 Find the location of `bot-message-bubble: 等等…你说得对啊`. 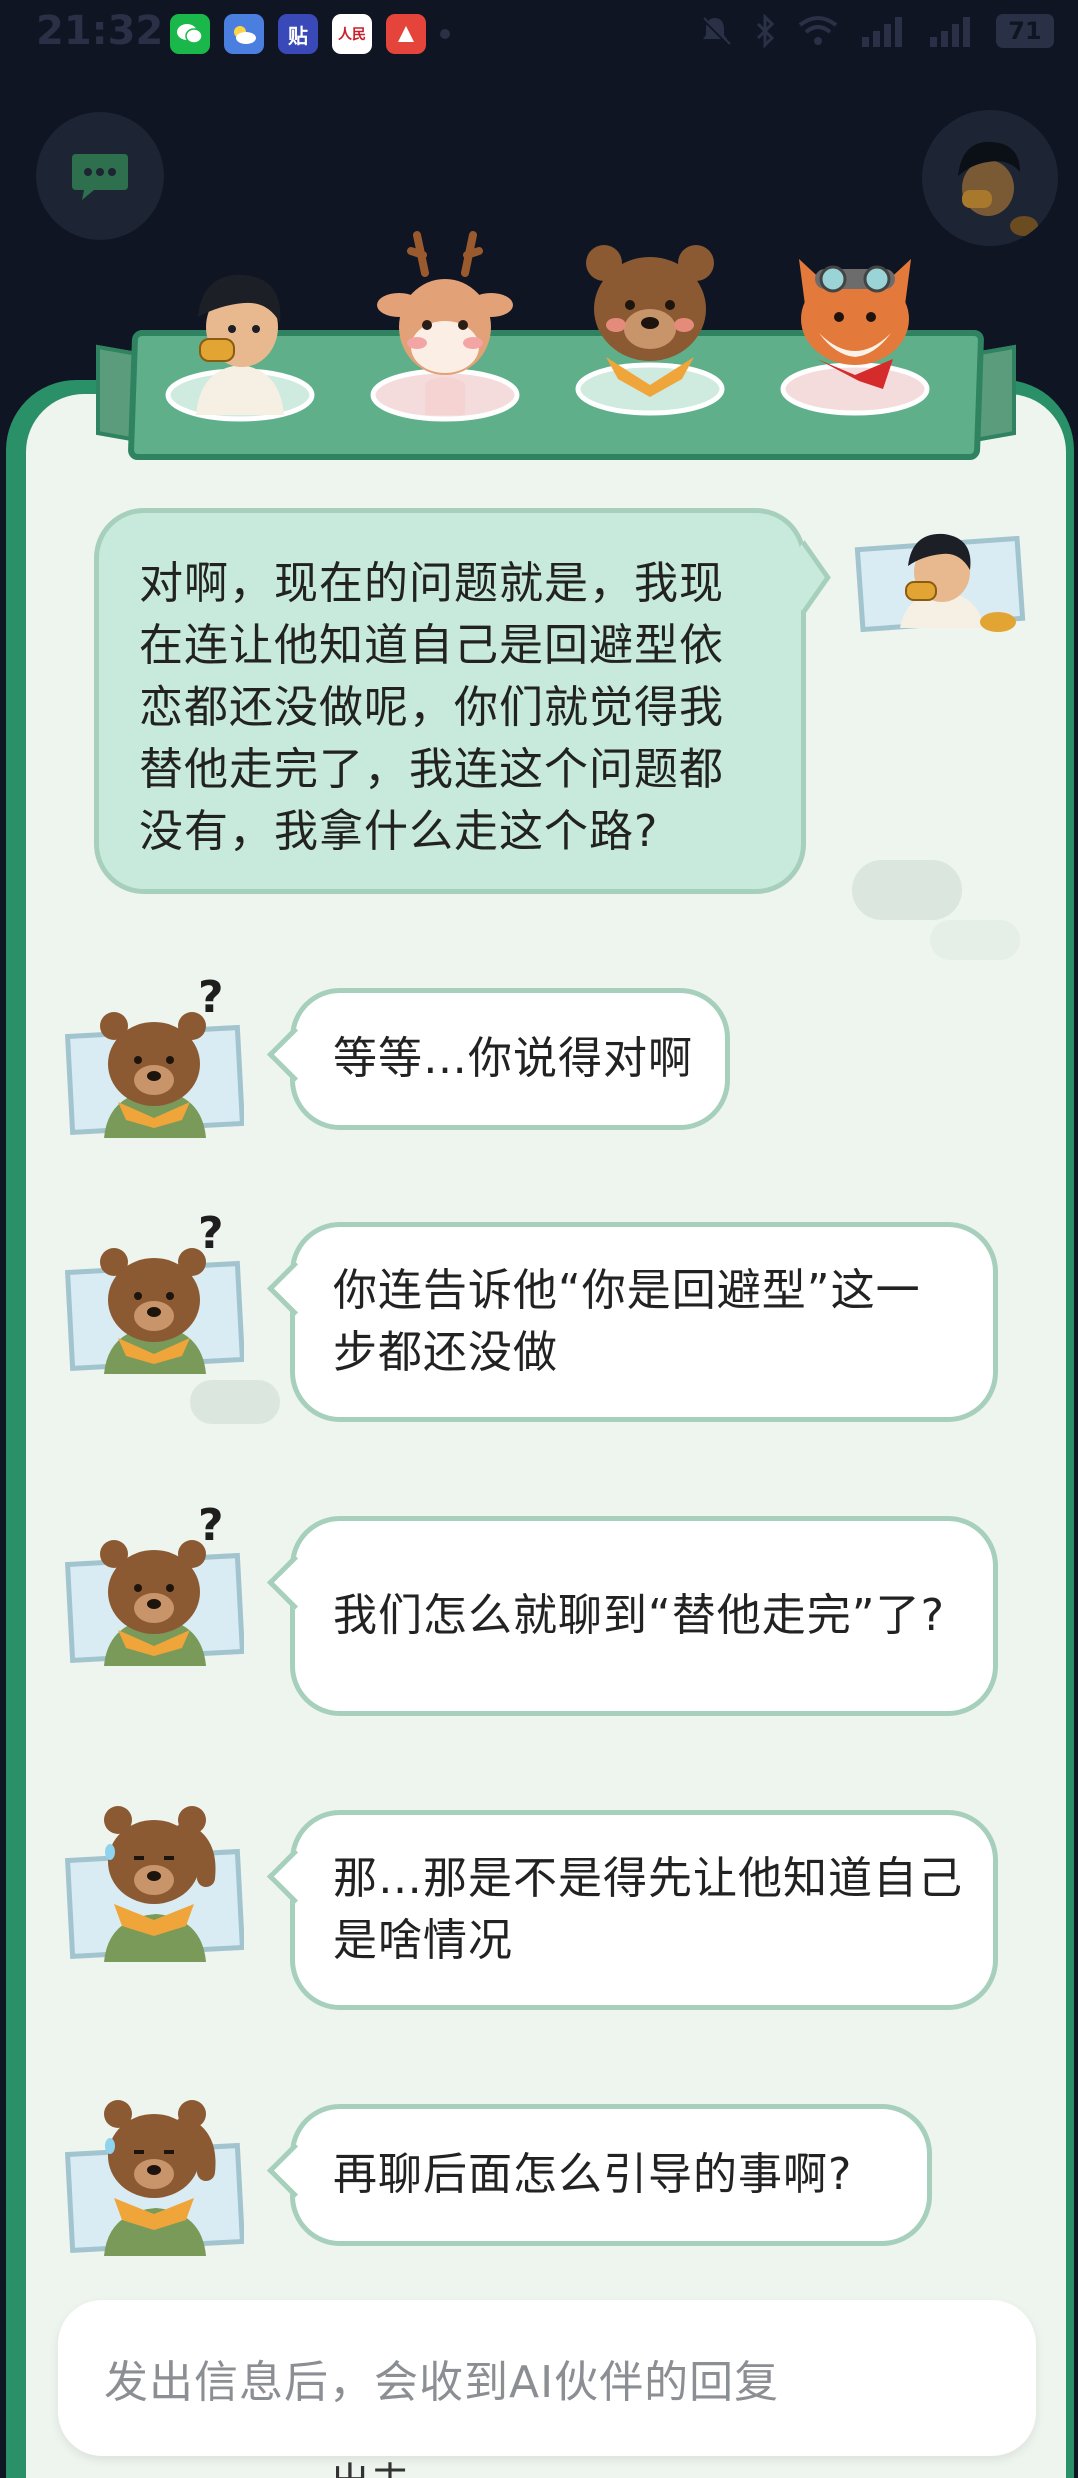

bot-message-bubble: 等等…你说得对啊 is located at coordinates (510, 1059).